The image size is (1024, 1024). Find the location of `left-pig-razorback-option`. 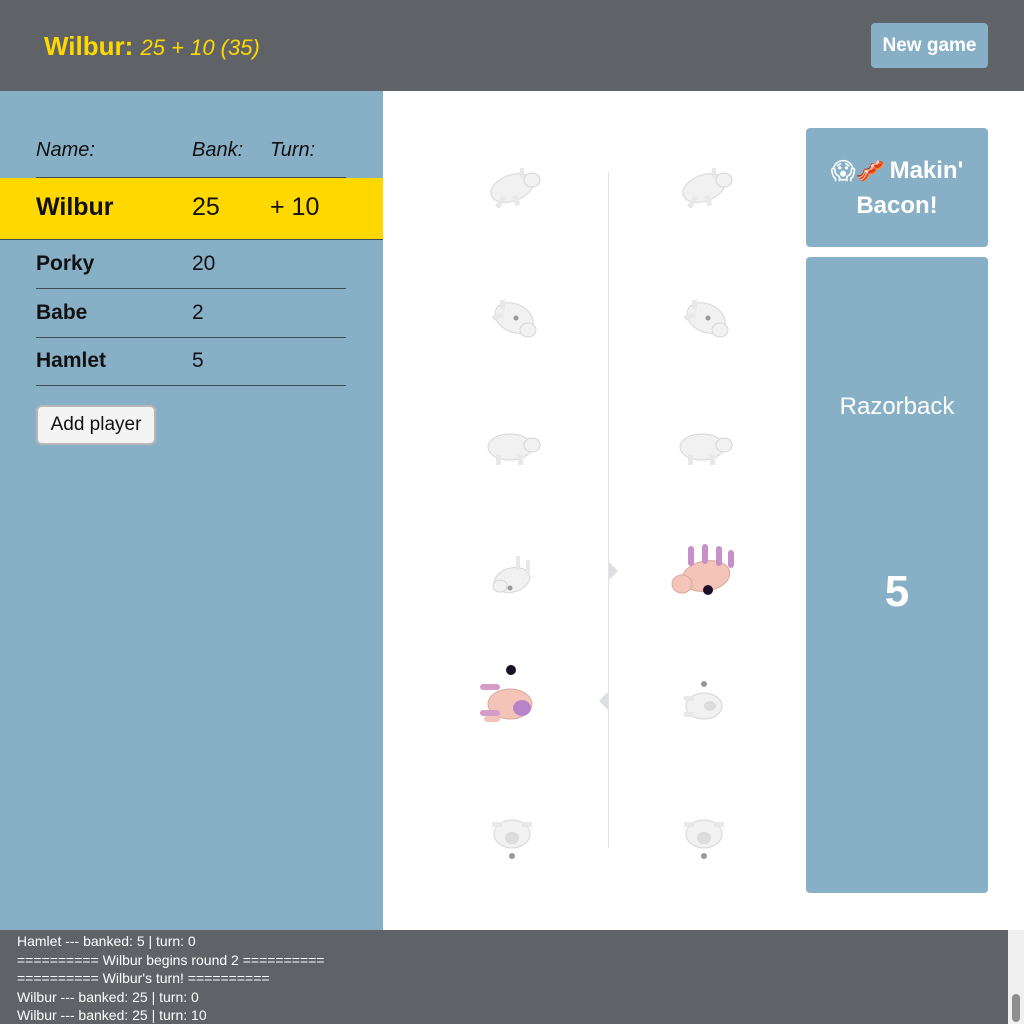

left-pig-razorback-option is located at coordinates (512, 188).